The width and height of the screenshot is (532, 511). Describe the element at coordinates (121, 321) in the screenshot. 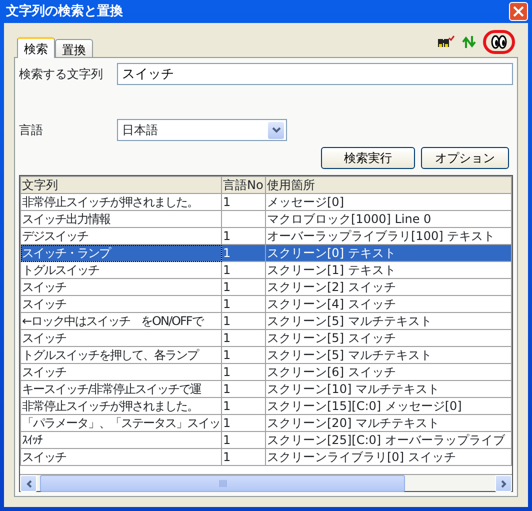

I see `table-cell: ←ロック中はスイッチ をON/OFFで` at that location.